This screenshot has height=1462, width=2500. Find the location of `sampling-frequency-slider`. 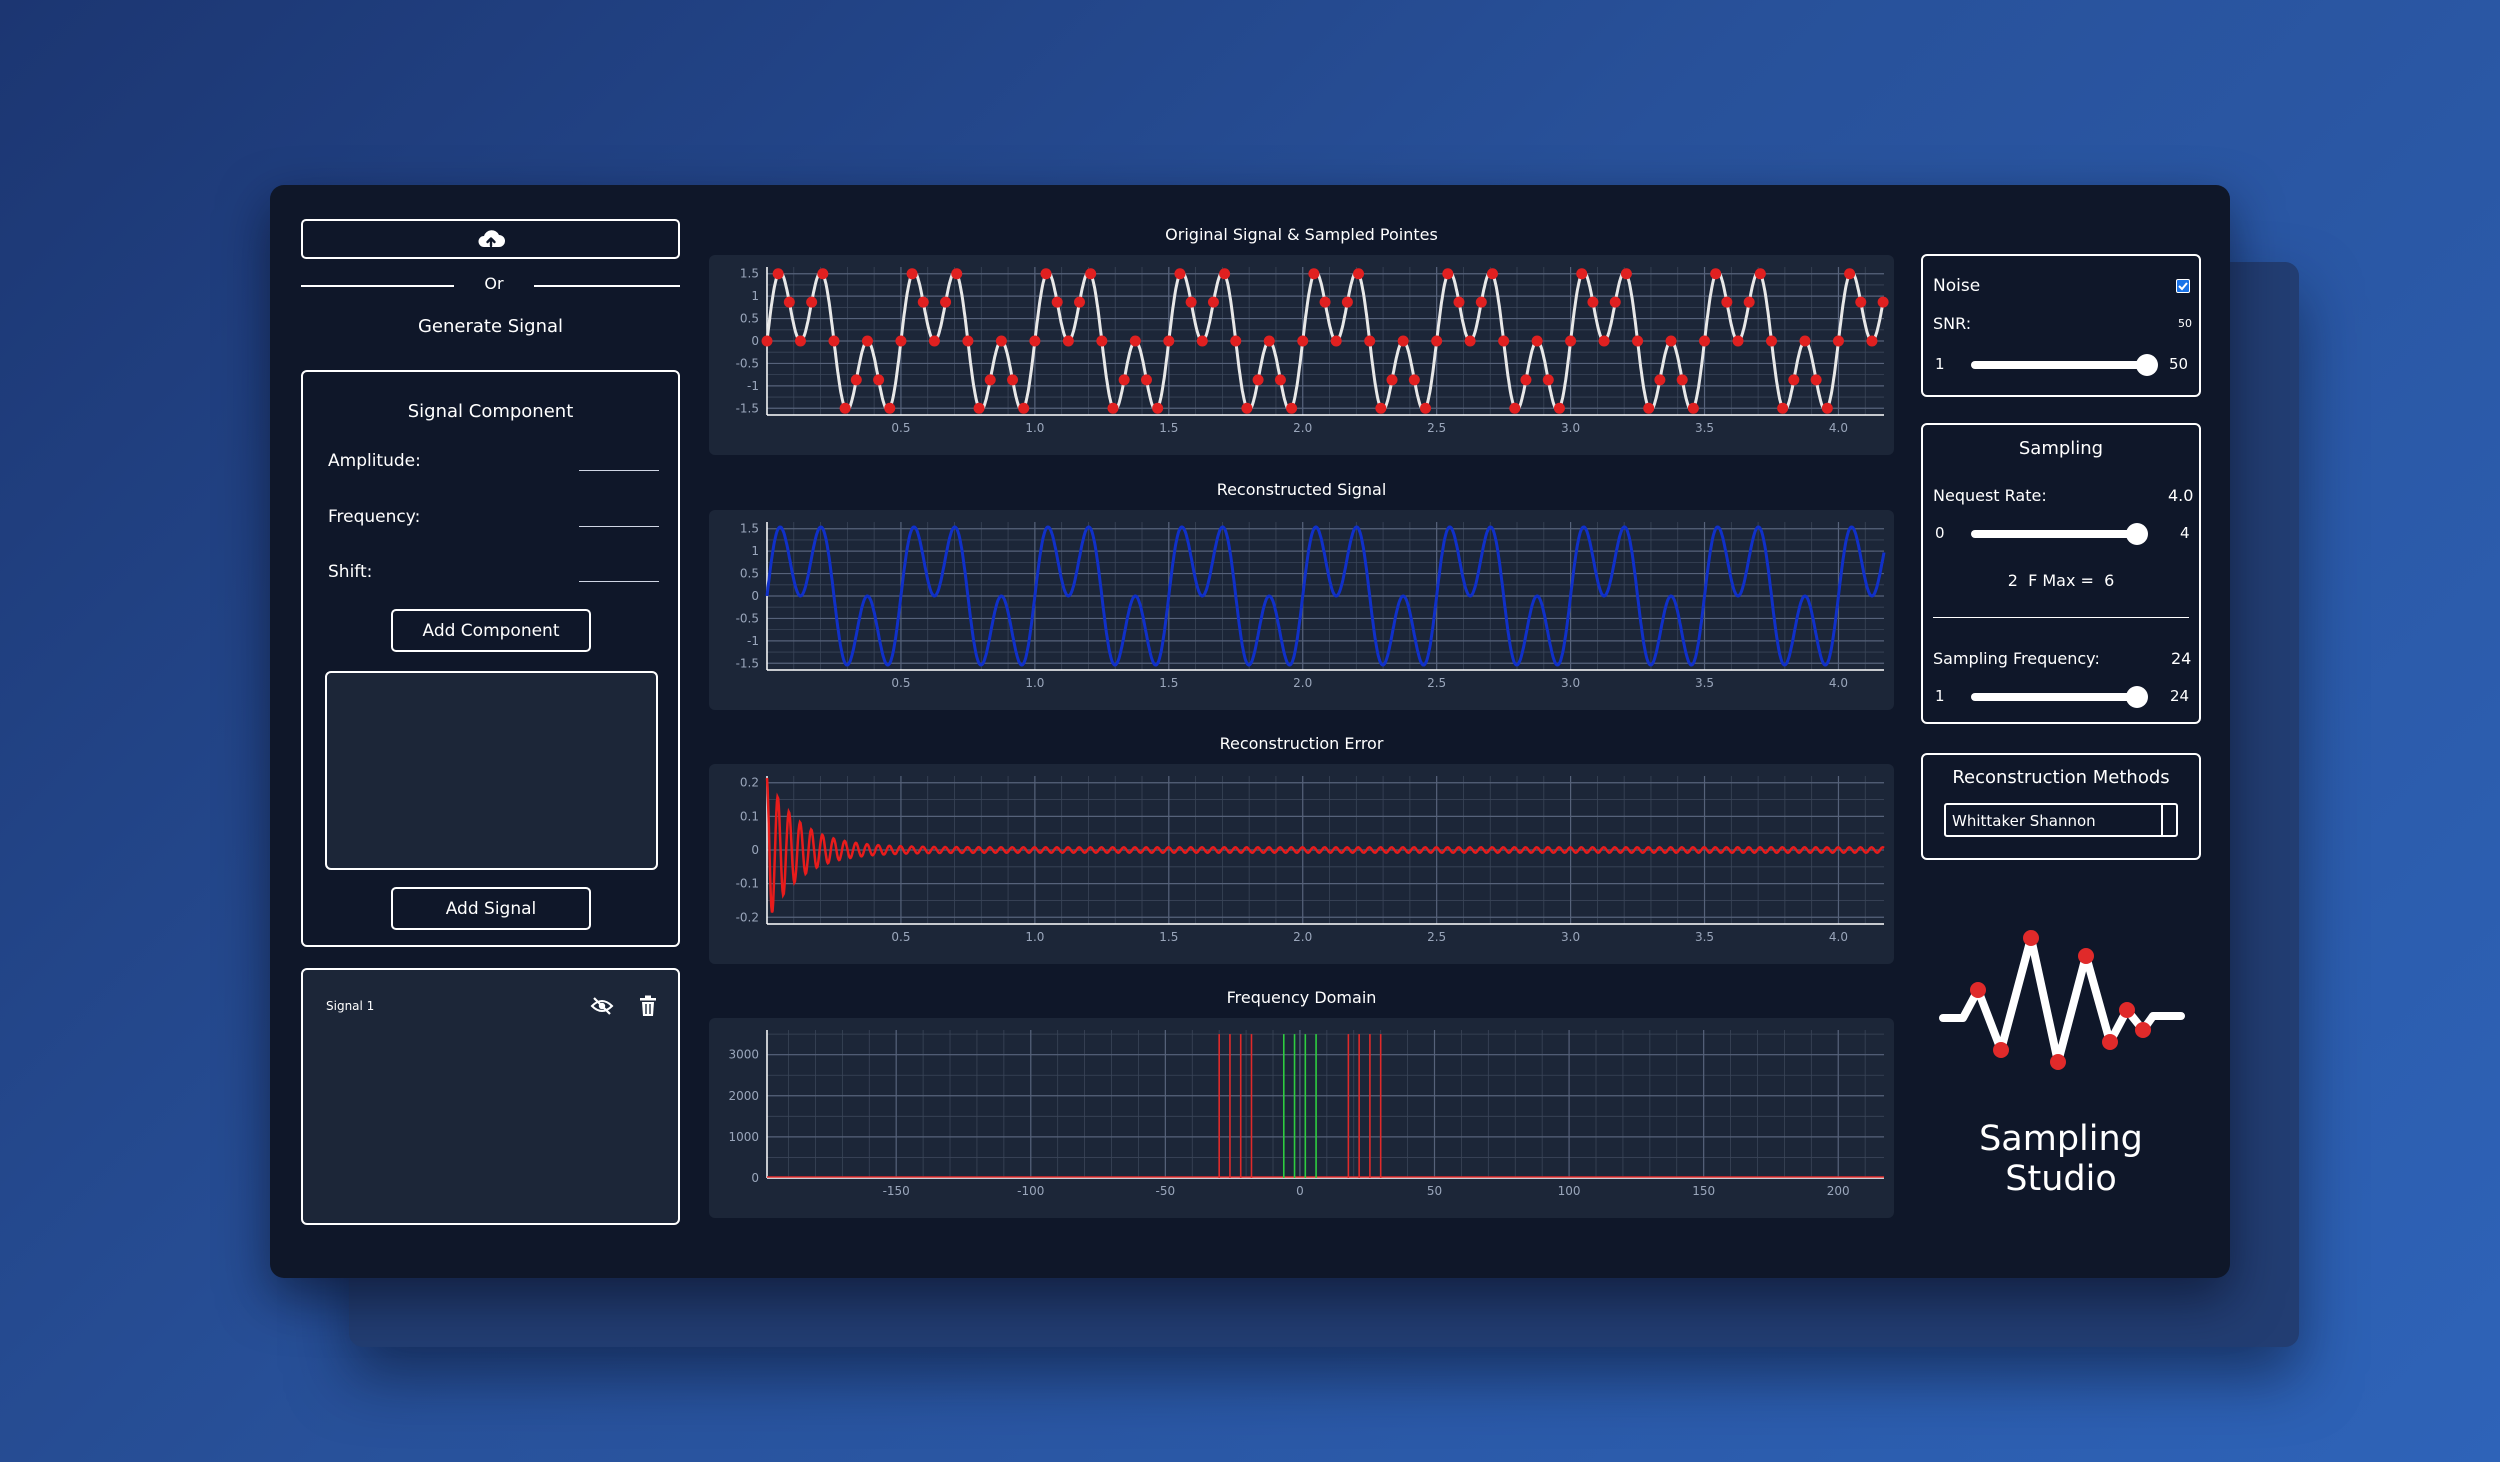

sampling-frequency-slider is located at coordinates (2059, 697).